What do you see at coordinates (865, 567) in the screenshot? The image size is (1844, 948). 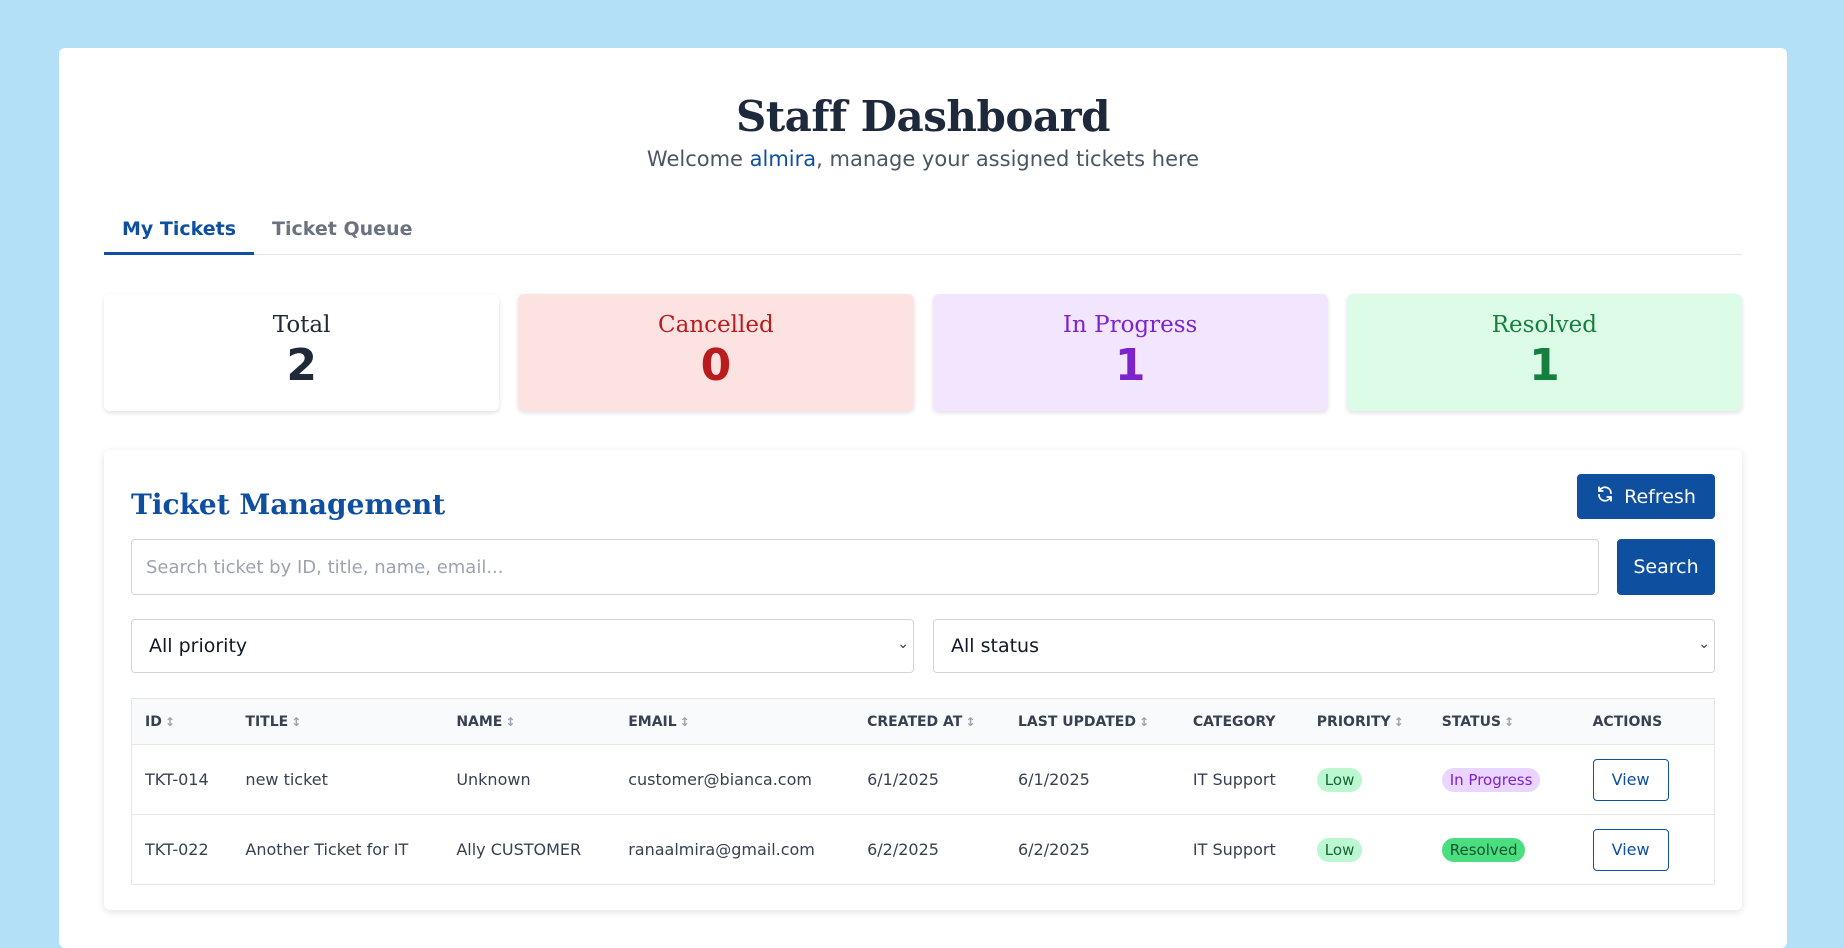 I see `search-input` at bounding box center [865, 567].